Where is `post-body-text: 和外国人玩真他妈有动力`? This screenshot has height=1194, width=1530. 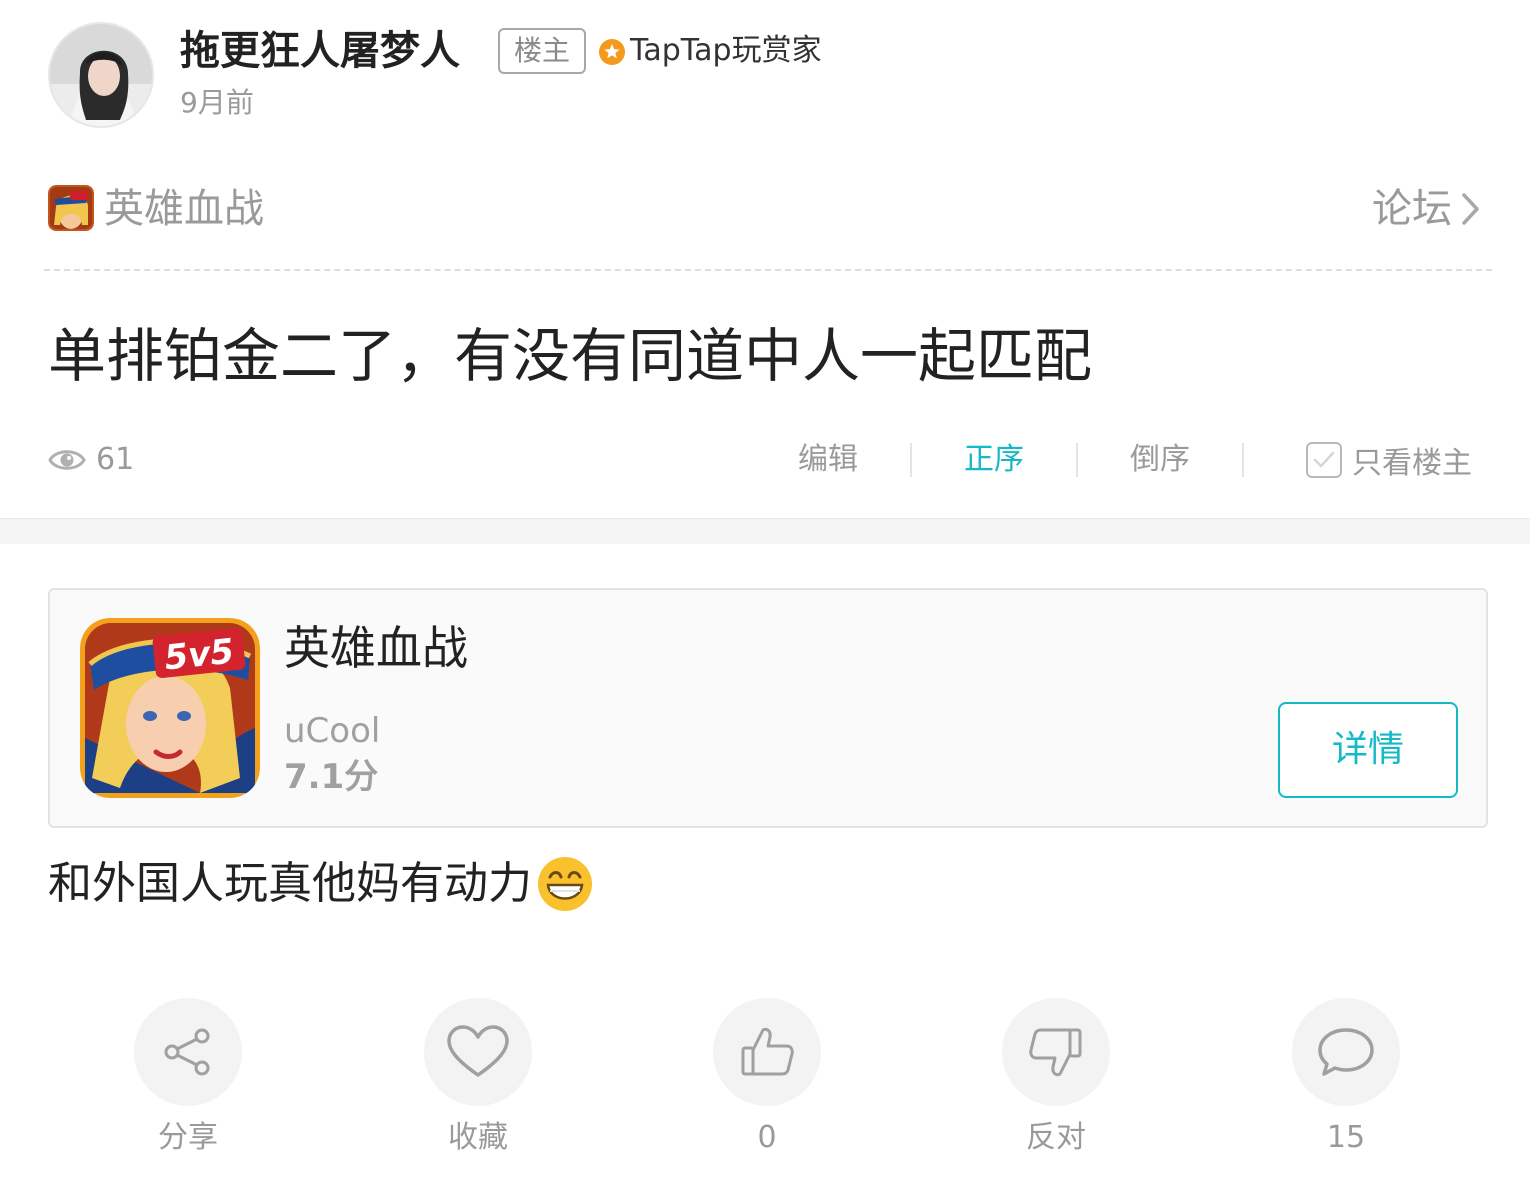
post-body-text: 和外国人玩真他妈有动力 is located at coordinates (290, 883).